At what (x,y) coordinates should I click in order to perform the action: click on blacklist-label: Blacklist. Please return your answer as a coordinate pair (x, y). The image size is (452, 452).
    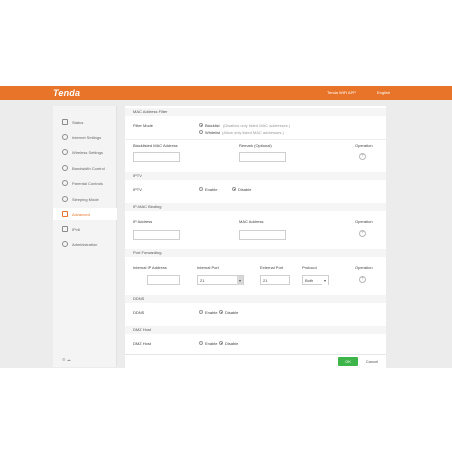
    Looking at the image, I should click on (212, 125).